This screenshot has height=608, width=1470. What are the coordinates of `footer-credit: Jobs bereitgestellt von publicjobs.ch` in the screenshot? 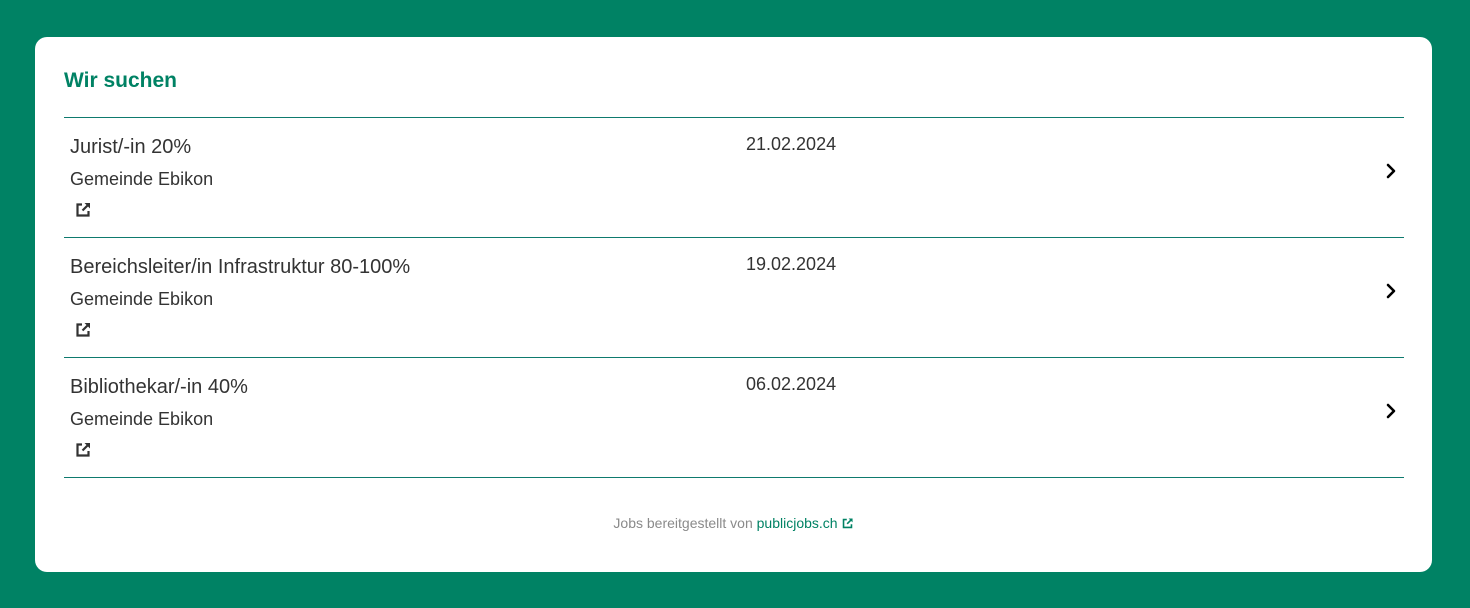 It's located at (733, 523).